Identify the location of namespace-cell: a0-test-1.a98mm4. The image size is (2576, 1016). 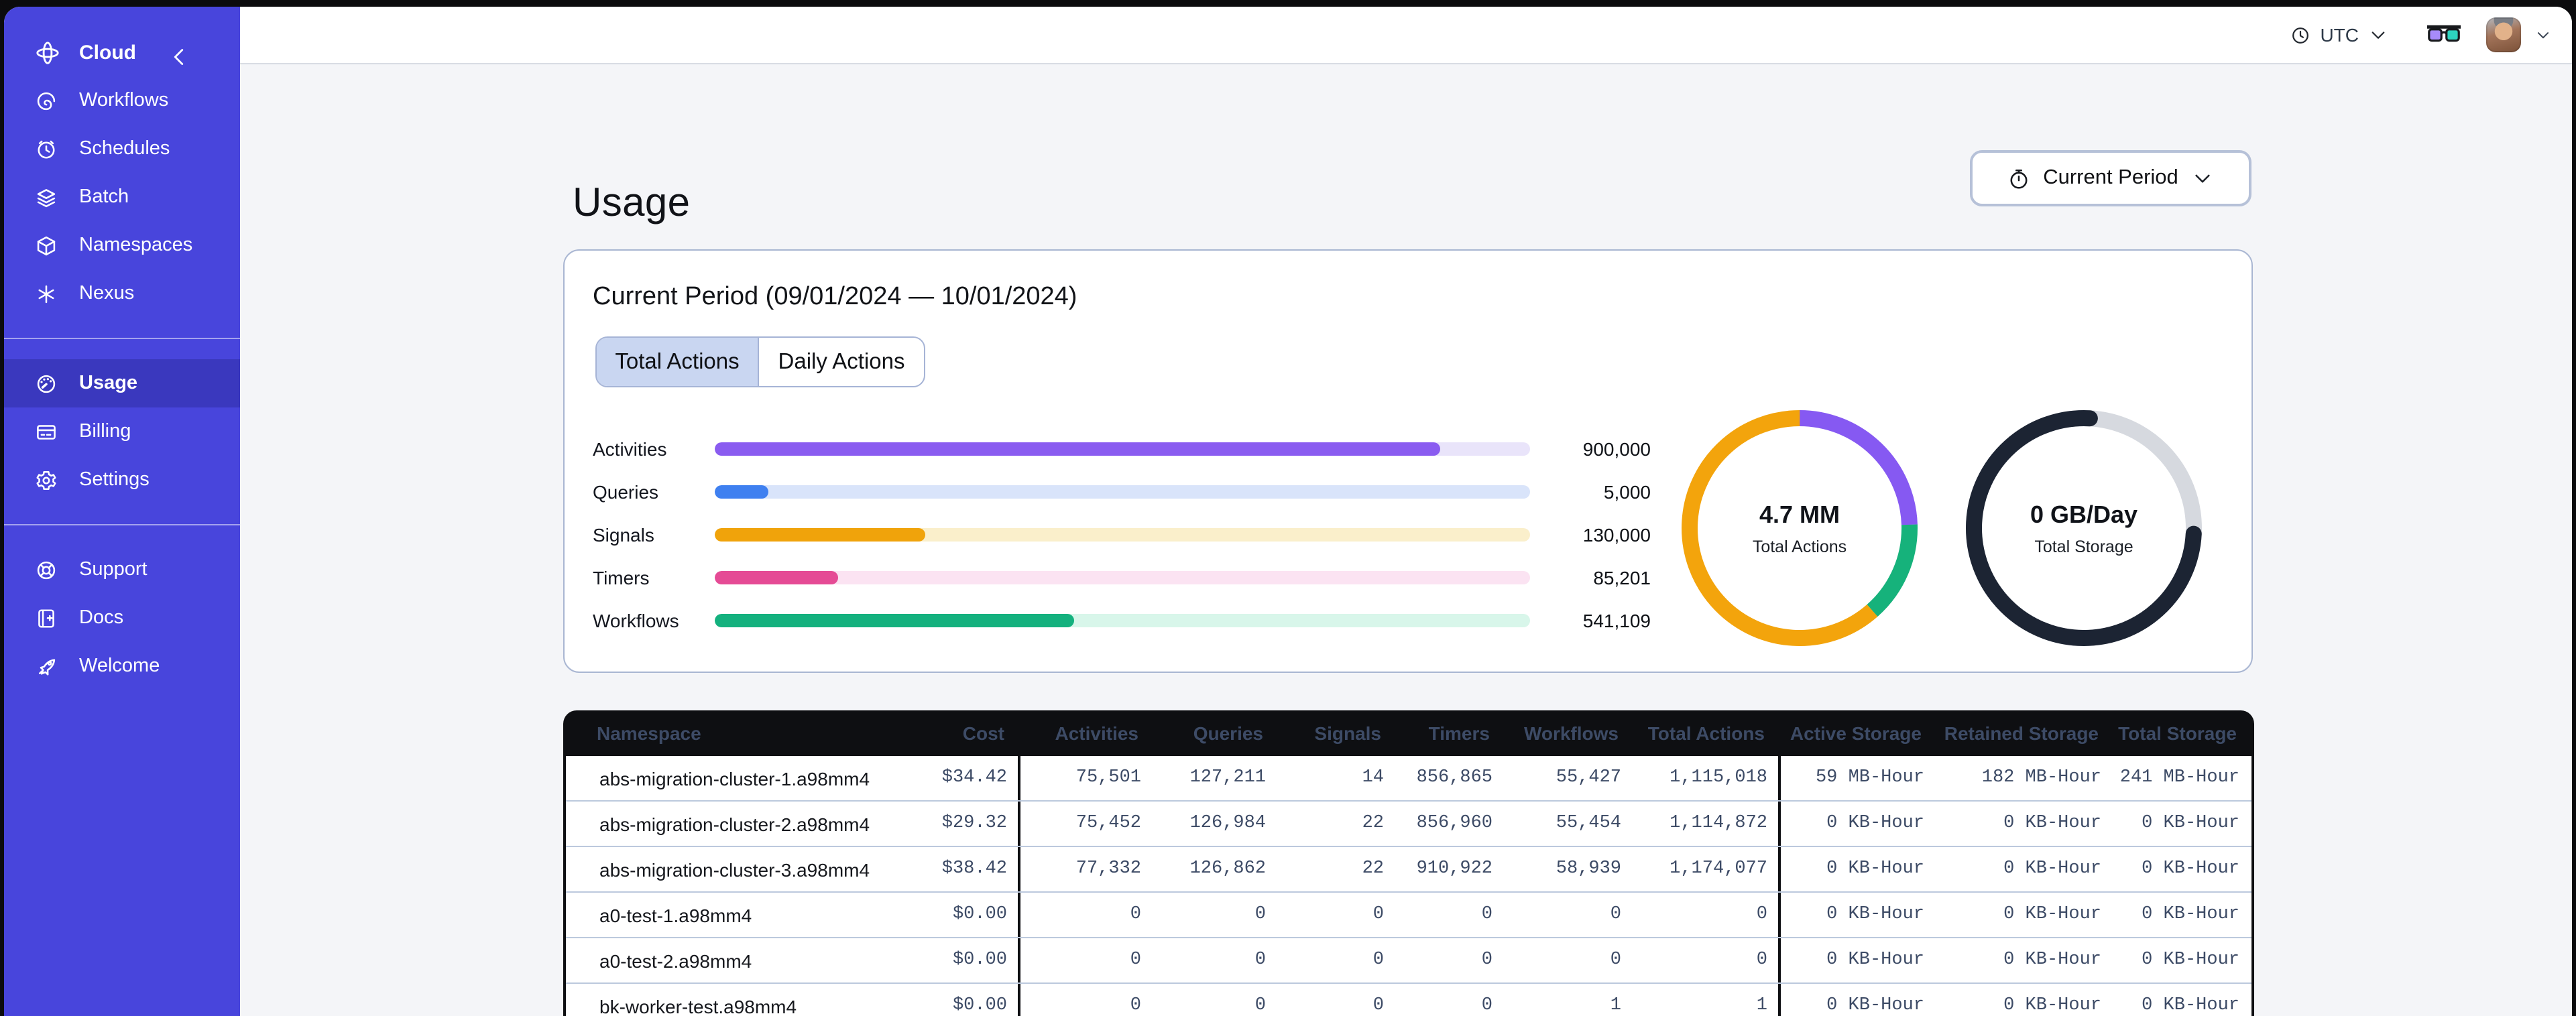
(727, 915).